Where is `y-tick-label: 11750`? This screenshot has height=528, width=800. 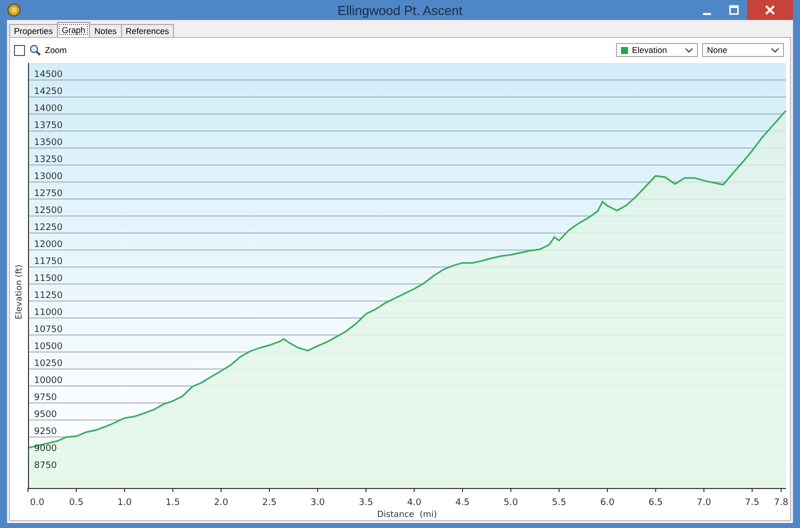 y-tick-label: 11750 is located at coordinates (48, 262).